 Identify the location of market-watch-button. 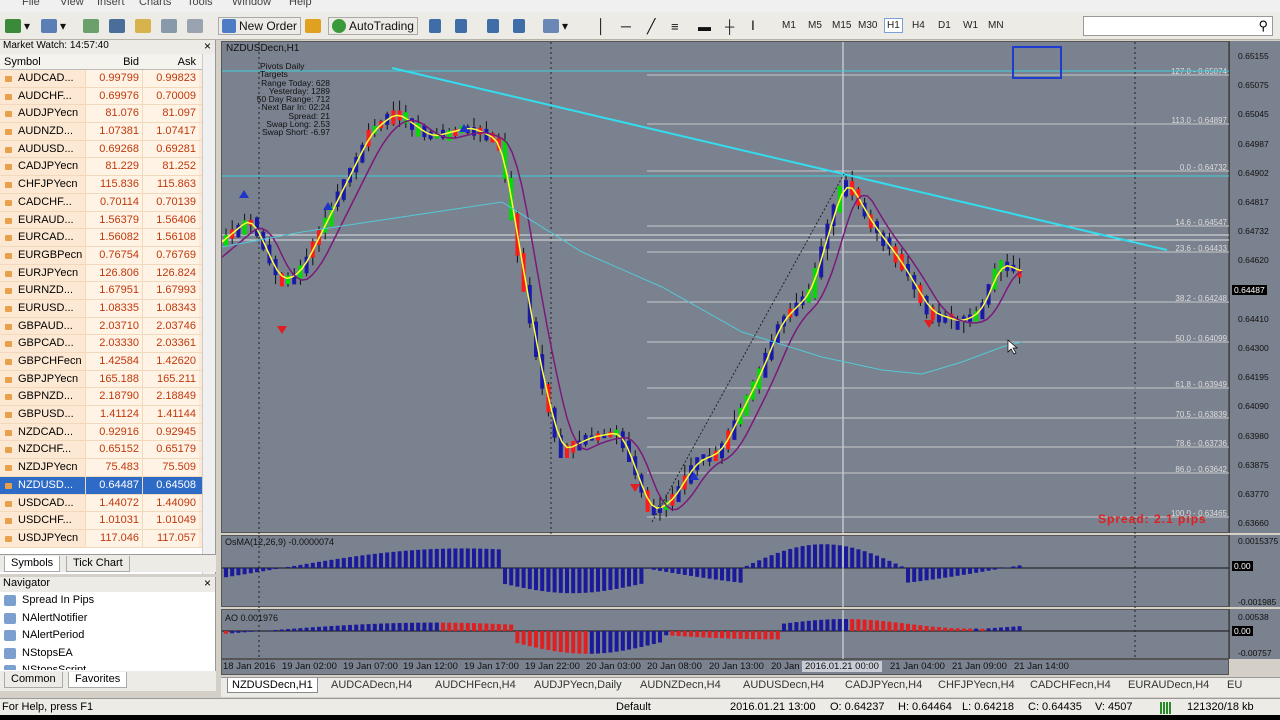
(91, 26).